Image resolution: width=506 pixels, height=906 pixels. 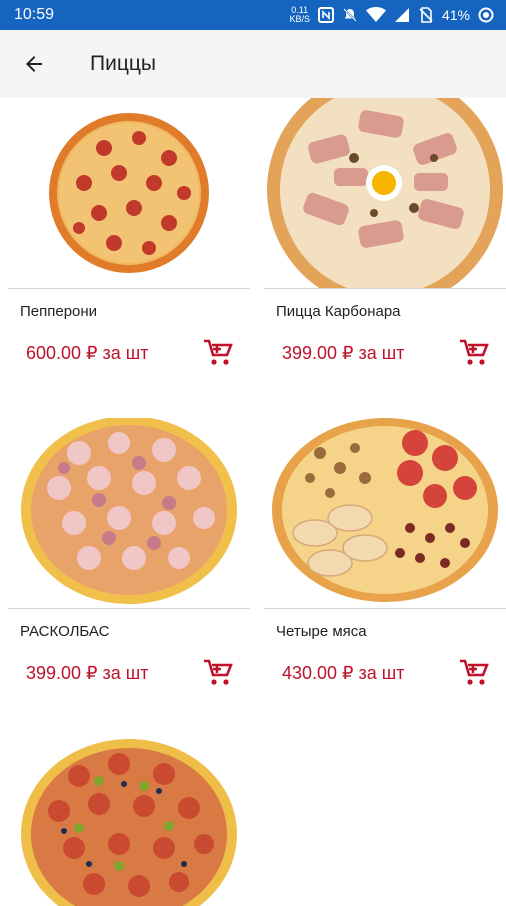 I want to click on product-name: РАСКОЛБАС, so click(x=129, y=629).